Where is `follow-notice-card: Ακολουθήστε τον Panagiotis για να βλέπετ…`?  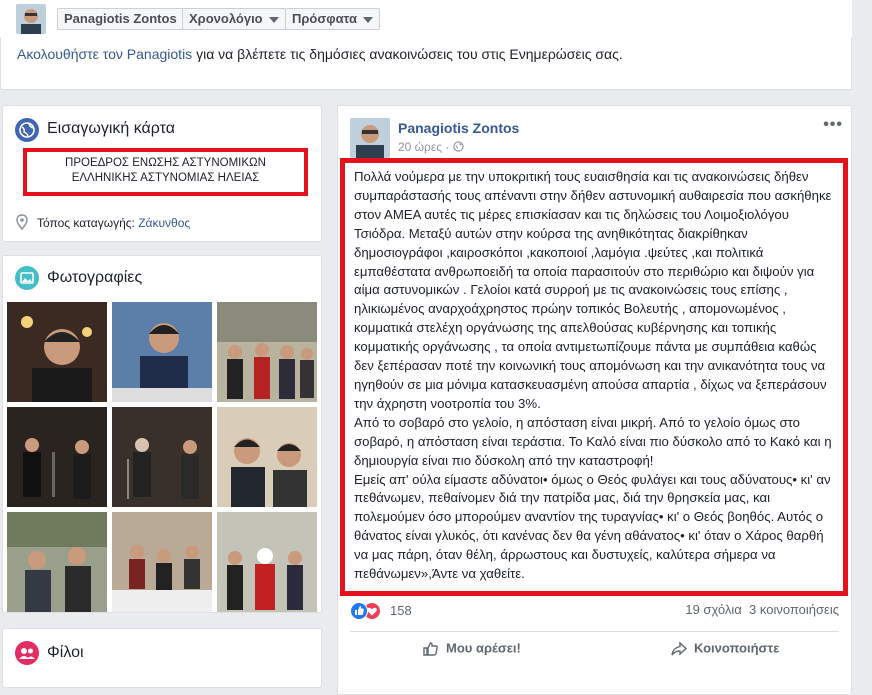
follow-notice-card: Ακολουθήστε τον Panagiotis για να βλέπετ… is located at coordinates (426, 64).